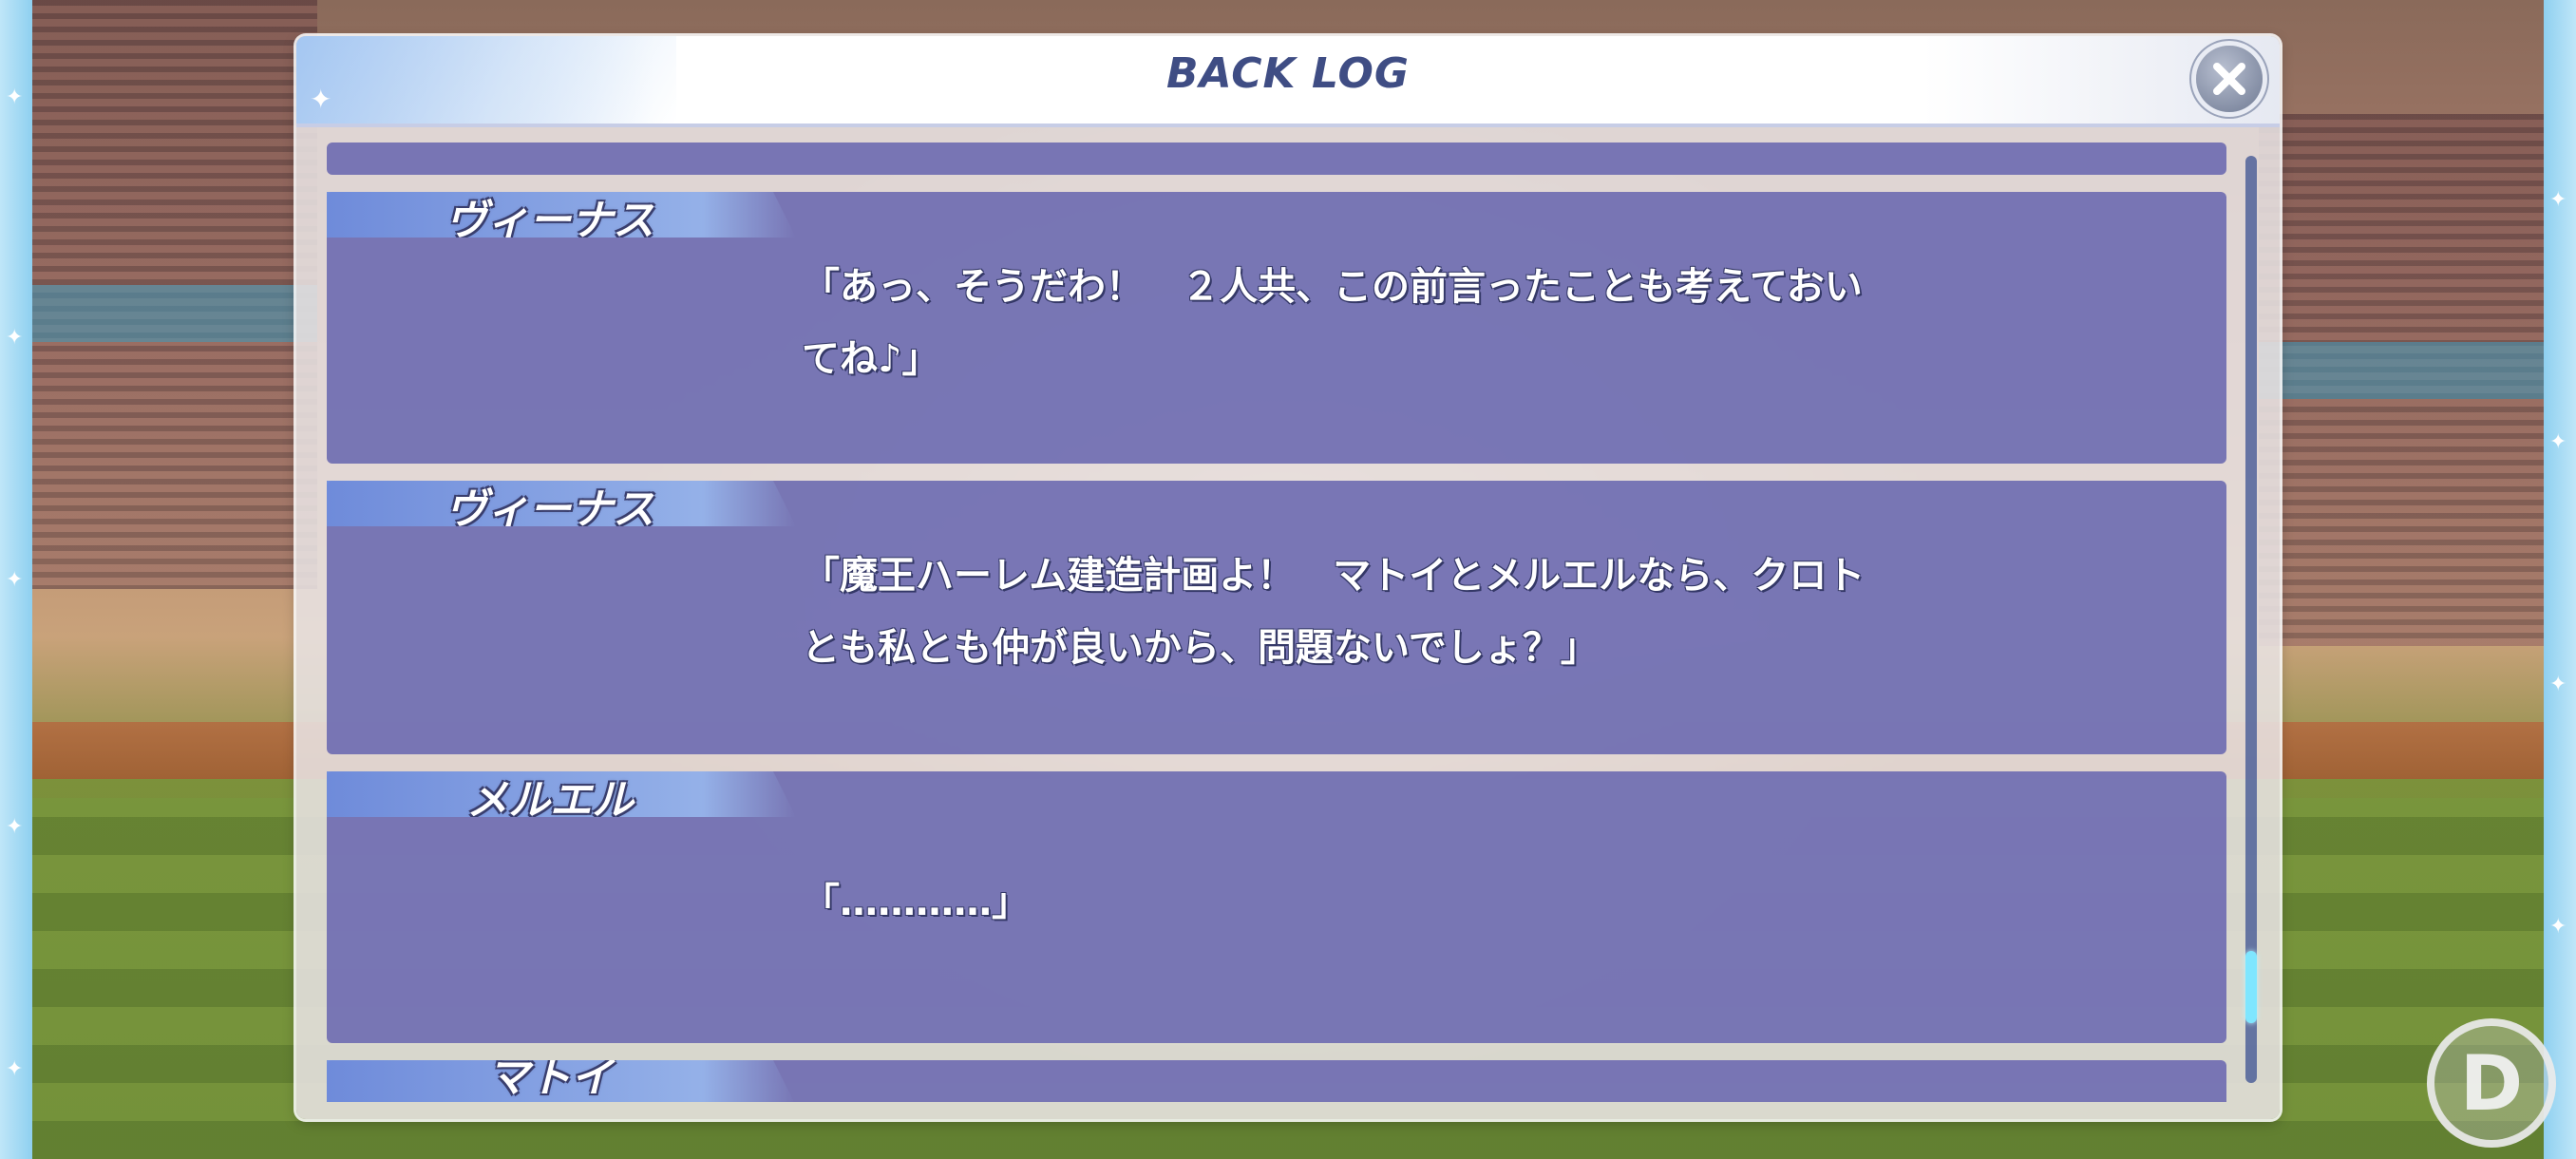 The image size is (2576, 1159). What do you see at coordinates (2251, 619) in the screenshot?
I see `scrollbar-track` at bounding box center [2251, 619].